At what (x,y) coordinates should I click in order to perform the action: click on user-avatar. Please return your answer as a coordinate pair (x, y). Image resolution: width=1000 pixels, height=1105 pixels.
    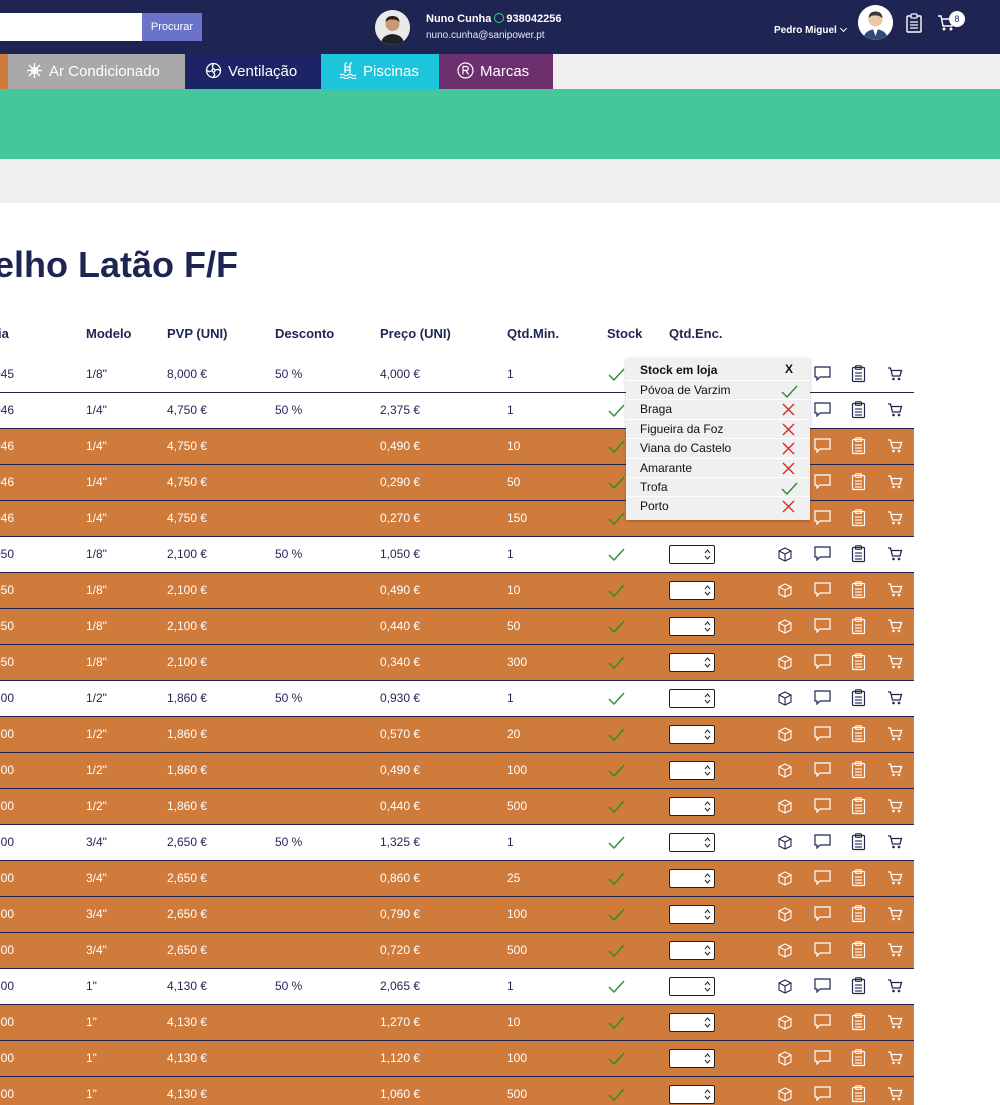
    Looking at the image, I should click on (875, 22).